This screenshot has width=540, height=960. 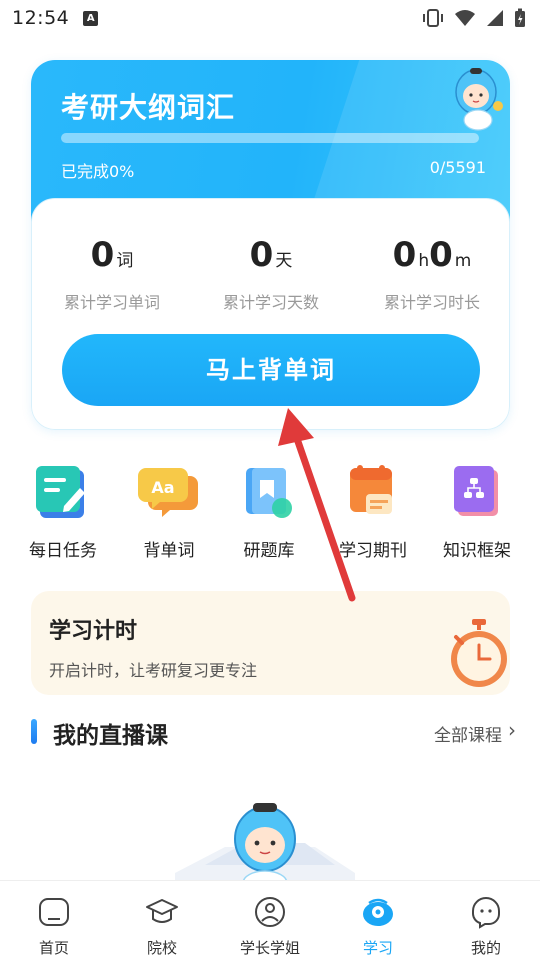 I want to click on stat-words: 0词 累计学习单词, so click(x=112, y=274).